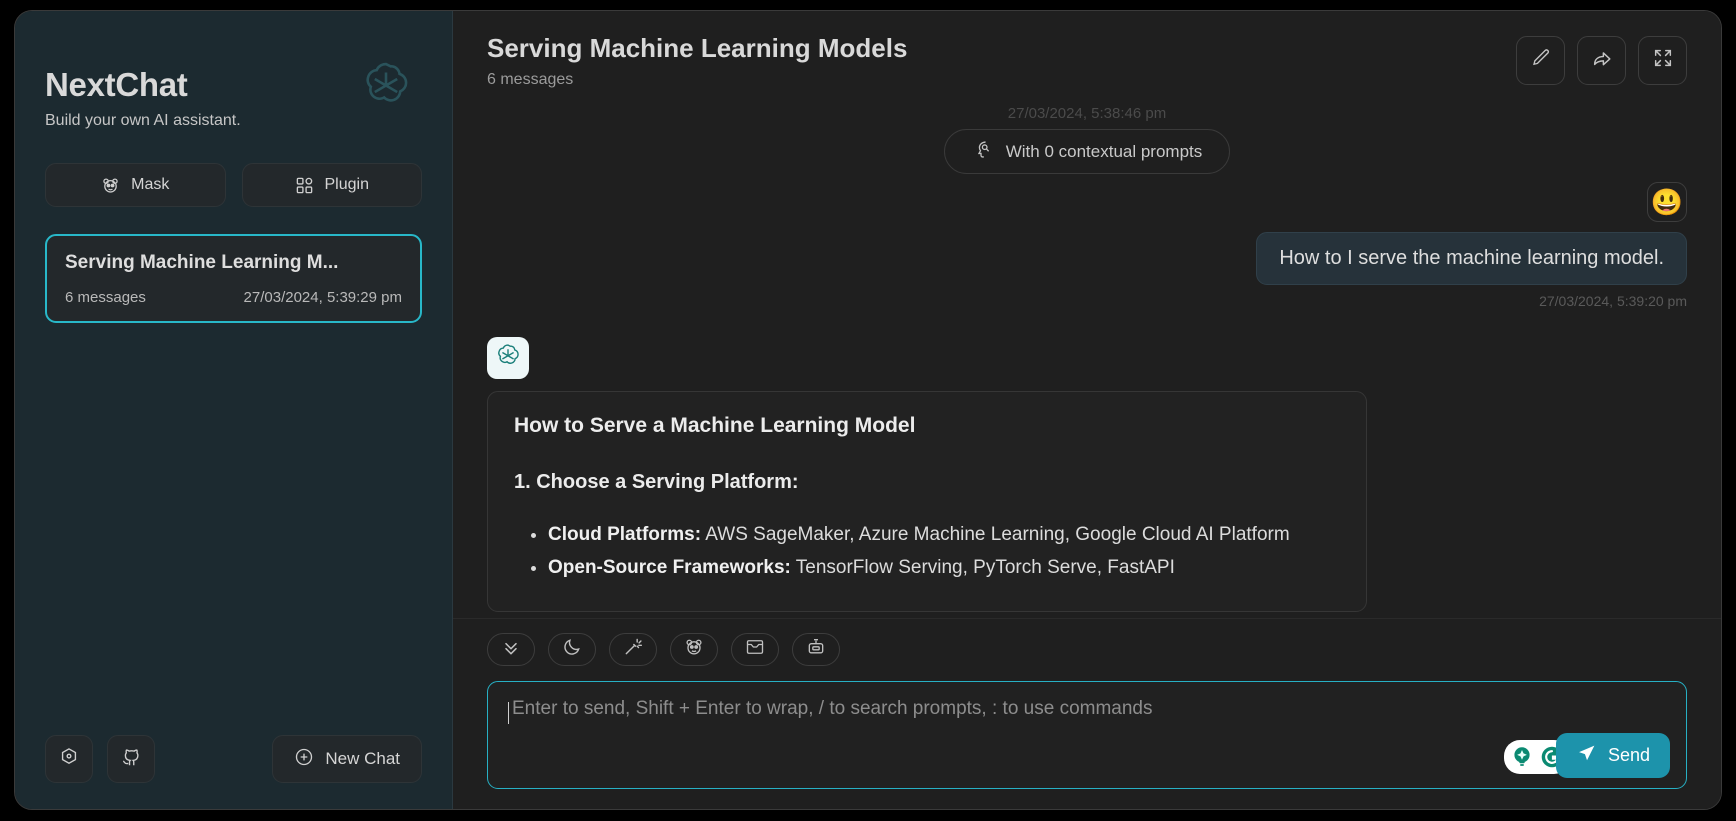  Describe the element at coordinates (1613, 301) in the screenshot. I see `user-message-timestamp: 27/03/2024, 5:39:20 pm` at that location.